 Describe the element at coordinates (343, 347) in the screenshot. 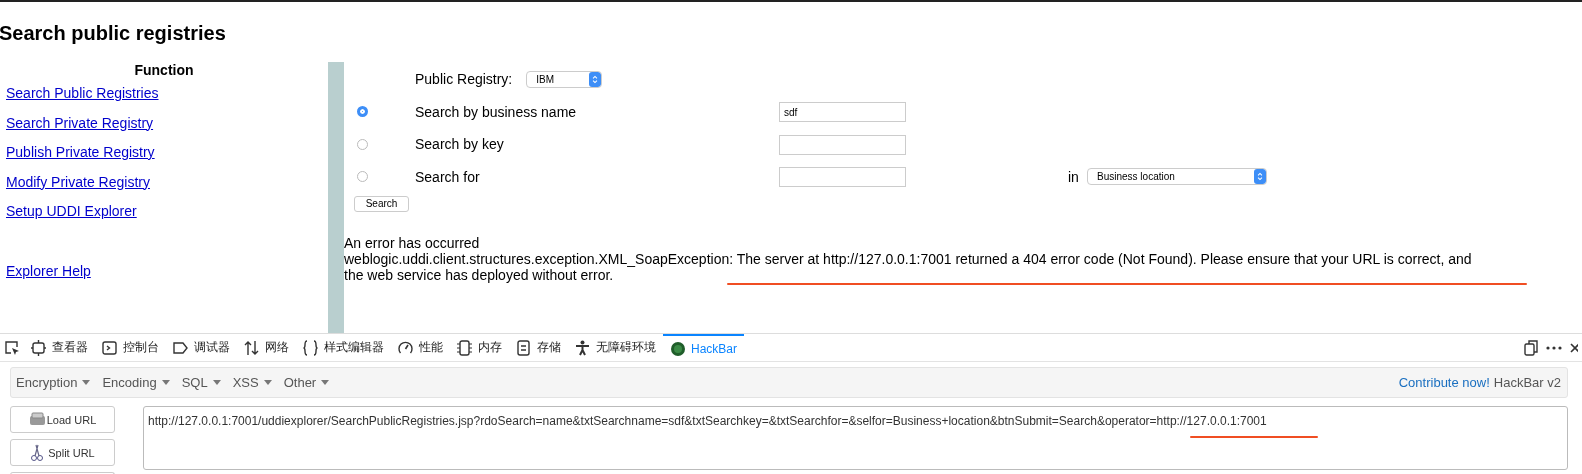

I see `devtools-tab: 样式编辑器` at that location.